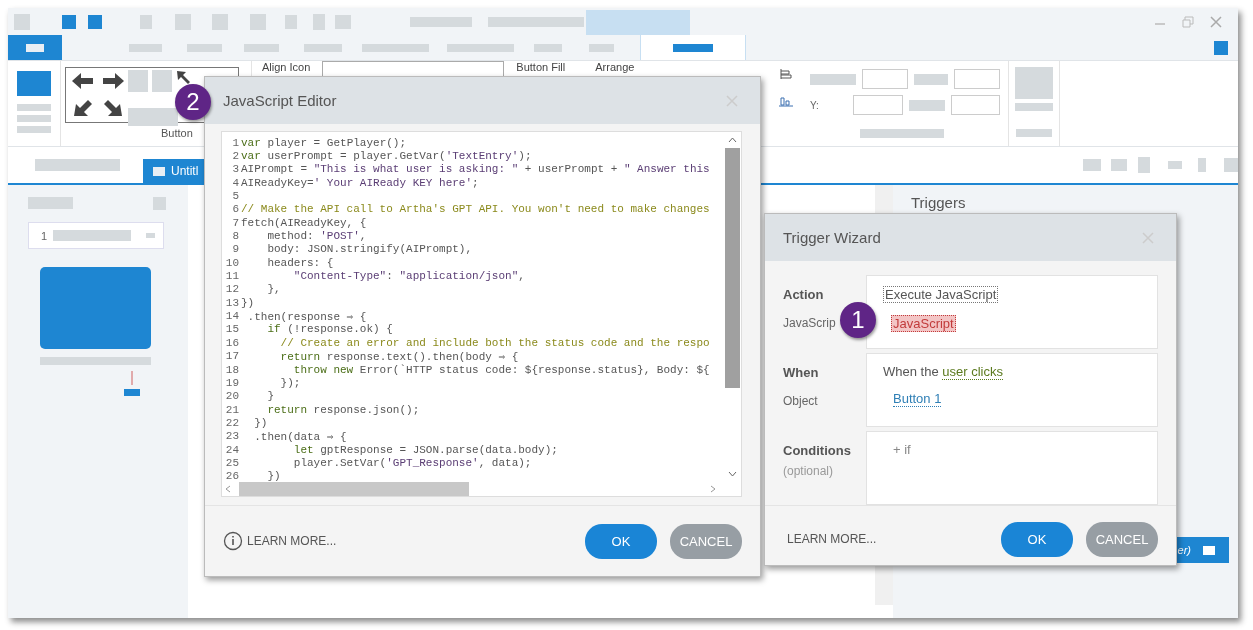 The height and width of the screenshot is (630, 1253). Describe the element at coordinates (917, 399) in the screenshot. I see `object-link: Button 1` at that location.